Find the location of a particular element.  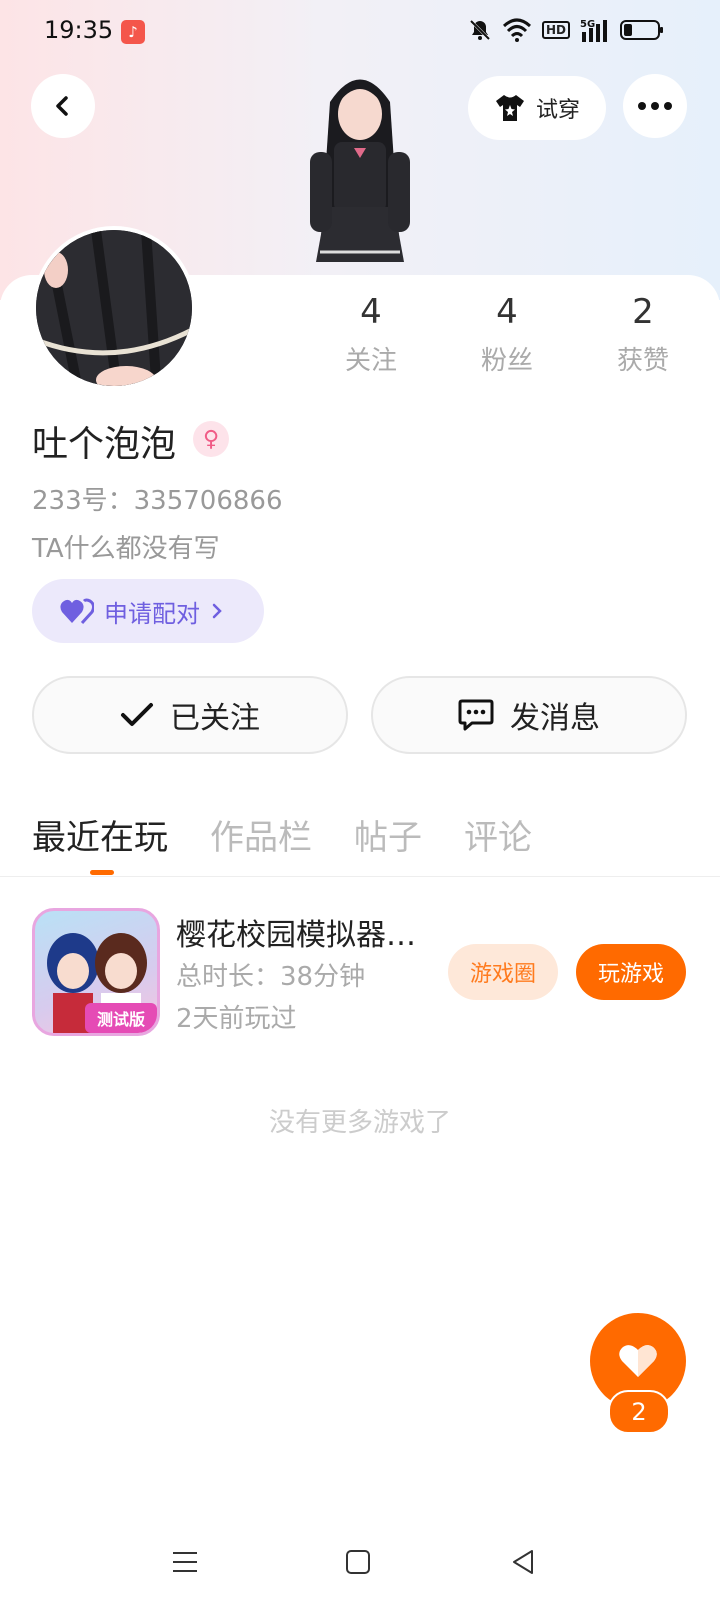

send-message-label: 发消息 is located at coordinates (555, 718).